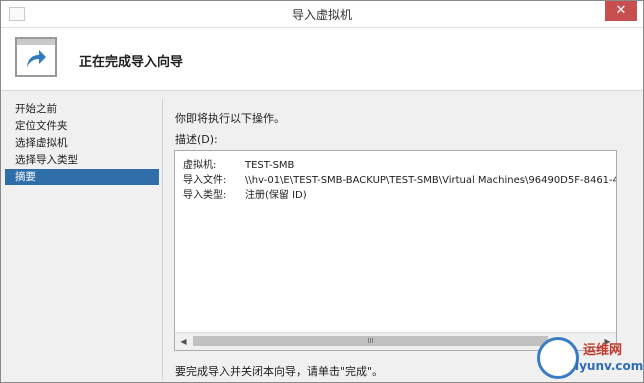 The height and width of the screenshot is (383, 644). I want to click on nav-item-summary: 摘要, so click(82, 177).